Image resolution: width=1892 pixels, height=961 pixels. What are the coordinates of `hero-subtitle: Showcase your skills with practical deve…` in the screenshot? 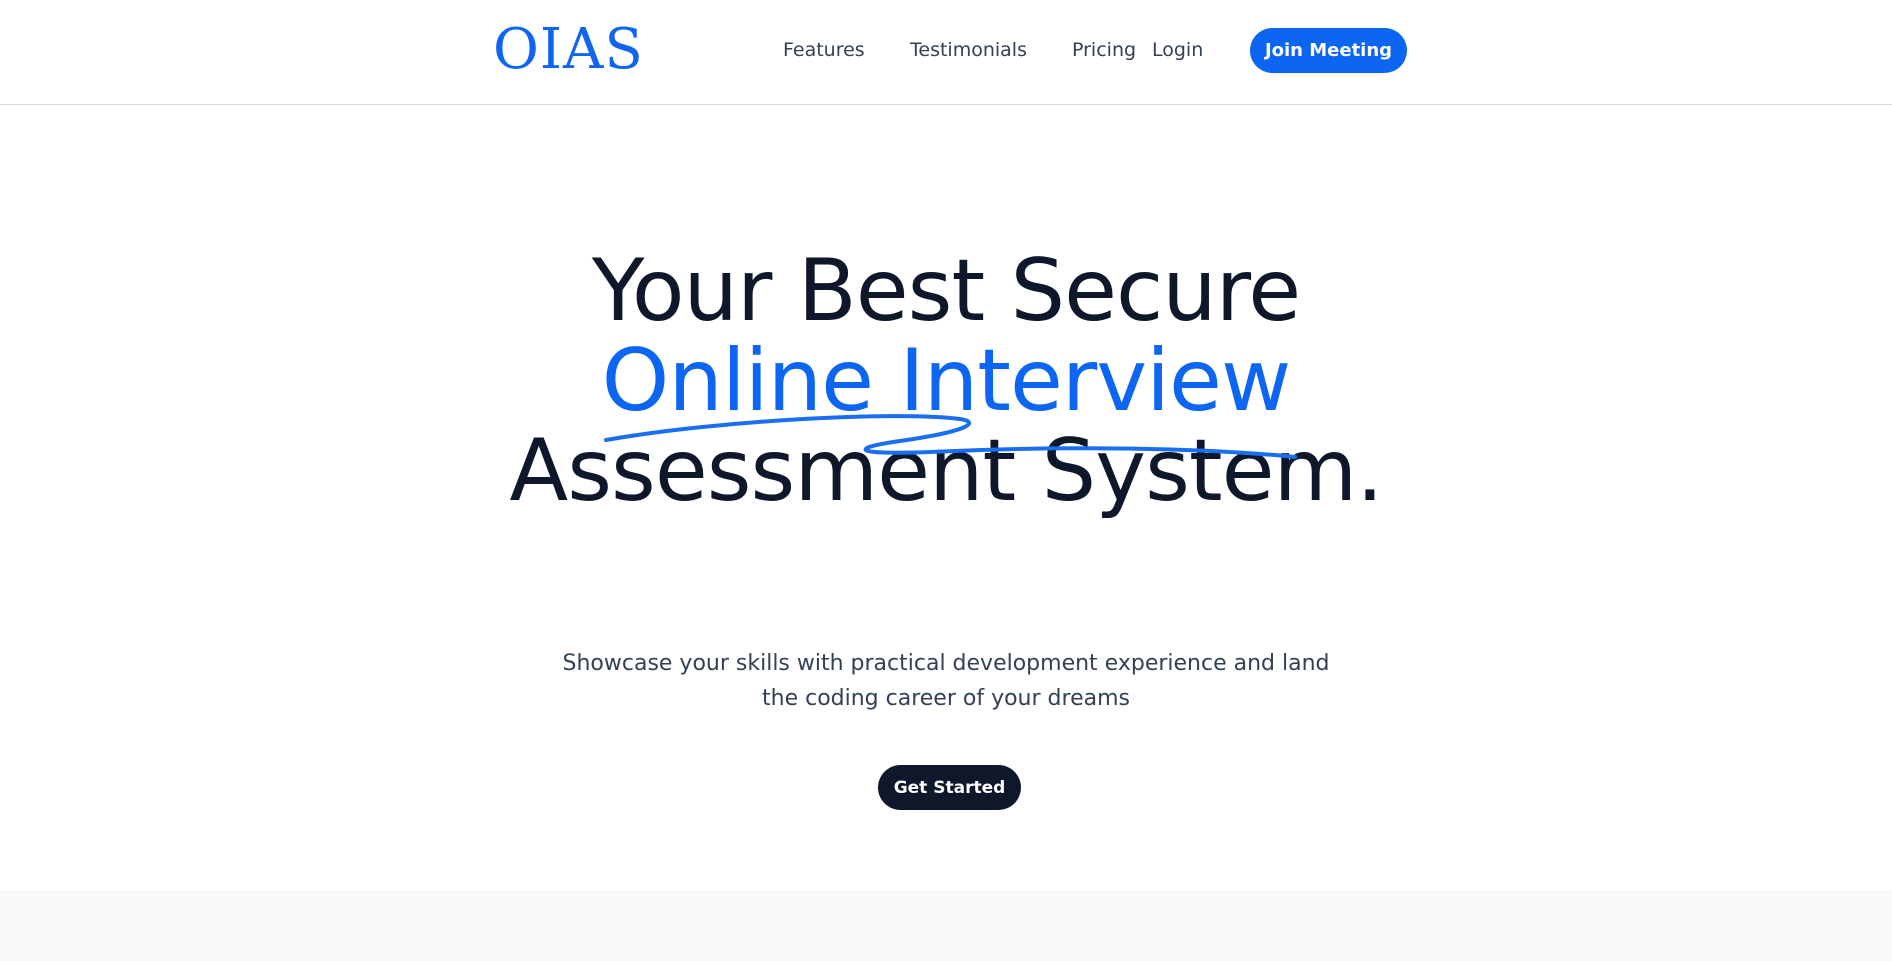 It's located at (946, 681).